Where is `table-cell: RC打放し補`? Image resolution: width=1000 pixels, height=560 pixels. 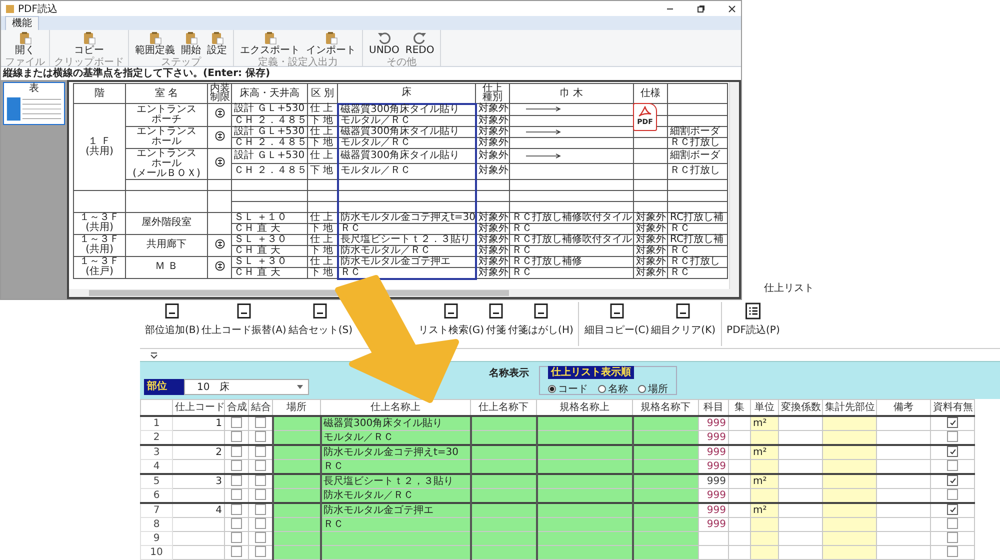 table-cell: RC打放し補 is located at coordinates (697, 217).